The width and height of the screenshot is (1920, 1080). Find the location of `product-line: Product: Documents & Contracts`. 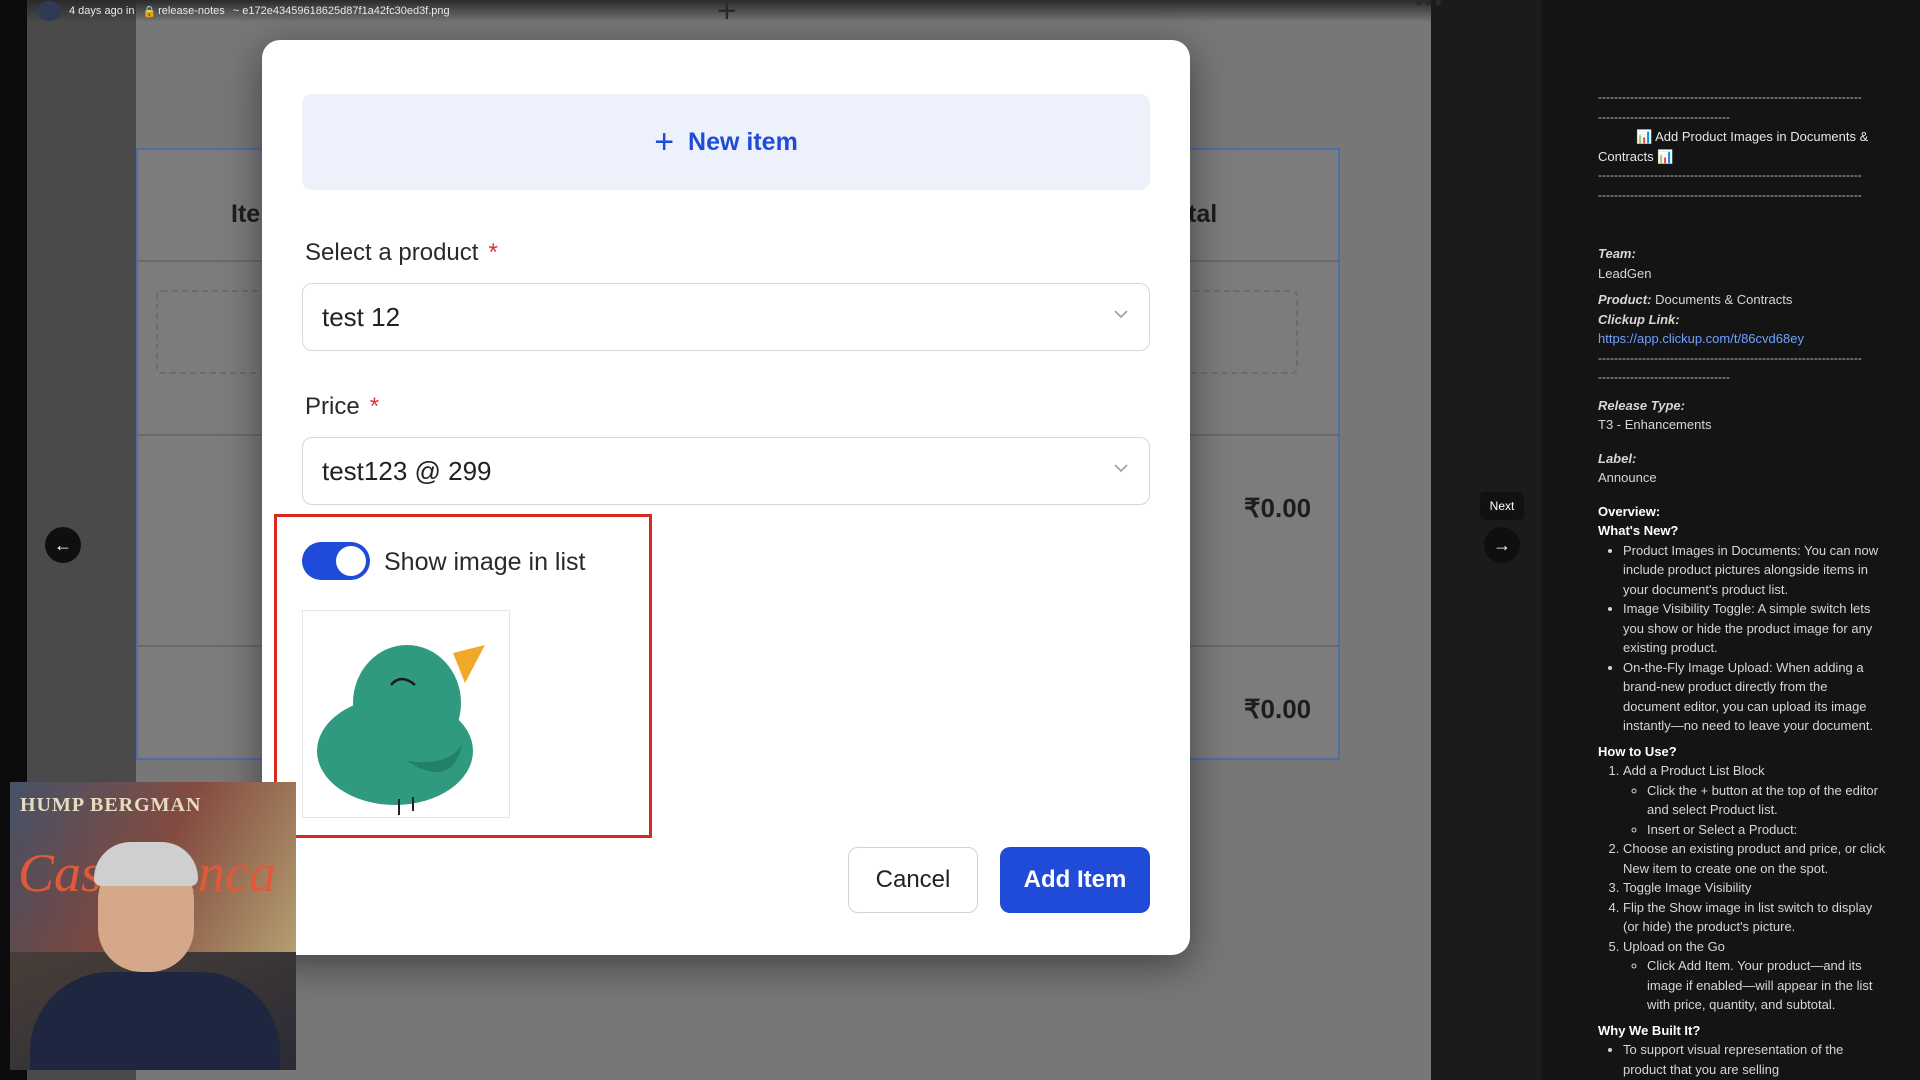

product-line: Product: Documents & Contracts is located at coordinates (1743, 300).